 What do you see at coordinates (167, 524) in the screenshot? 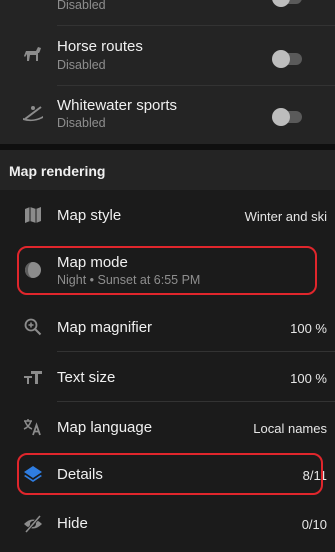
I see `hide-row: Hide 0/10` at bounding box center [167, 524].